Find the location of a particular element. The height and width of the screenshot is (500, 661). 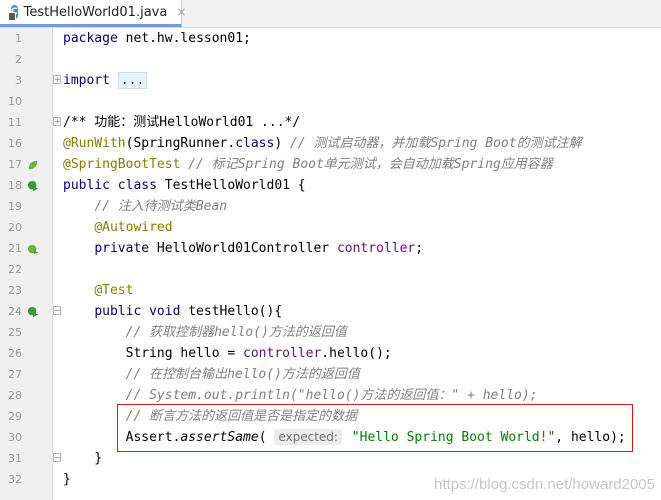

code-text: @Autowired is located at coordinates (118, 227).